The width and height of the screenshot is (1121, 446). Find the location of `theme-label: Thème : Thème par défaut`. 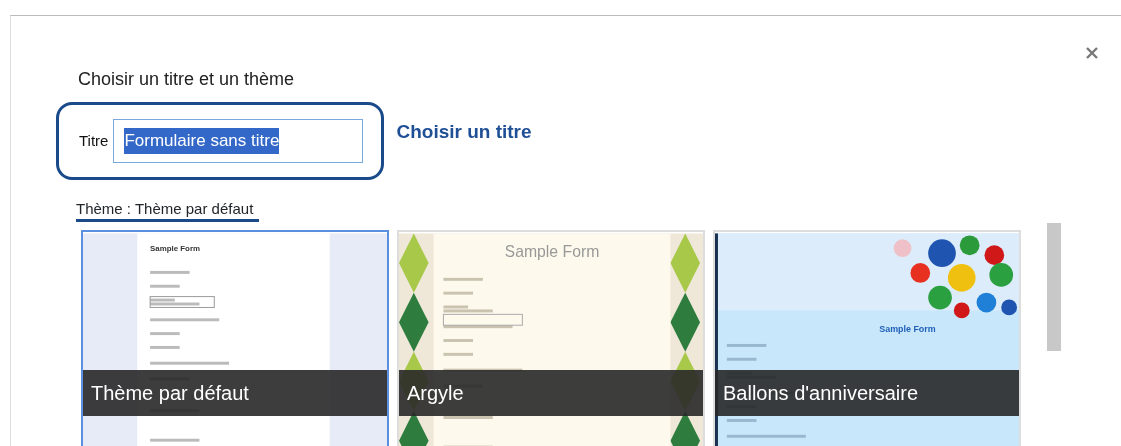

theme-label: Thème : Thème par défaut is located at coordinates (168, 211).